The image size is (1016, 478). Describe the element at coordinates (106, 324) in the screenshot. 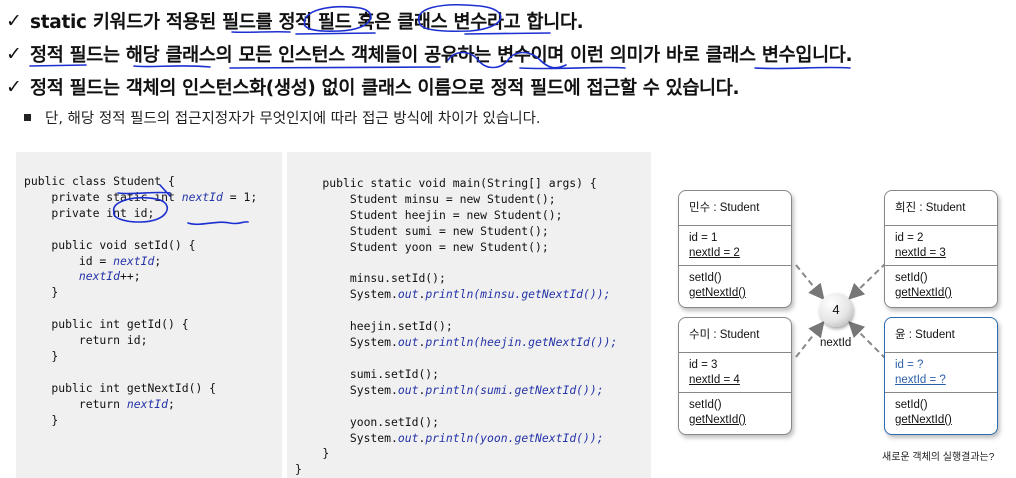

I see `code-line: public int getId() {` at that location.